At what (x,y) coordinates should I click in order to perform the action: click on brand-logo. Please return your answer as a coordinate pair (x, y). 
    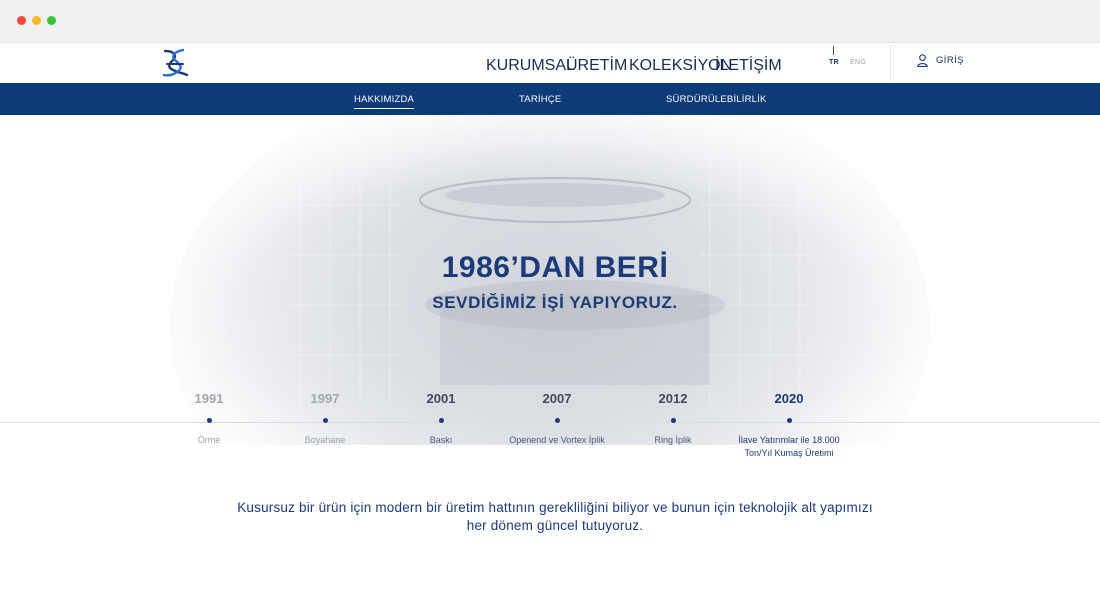
    Looking at the image, I should click on (175, 63).